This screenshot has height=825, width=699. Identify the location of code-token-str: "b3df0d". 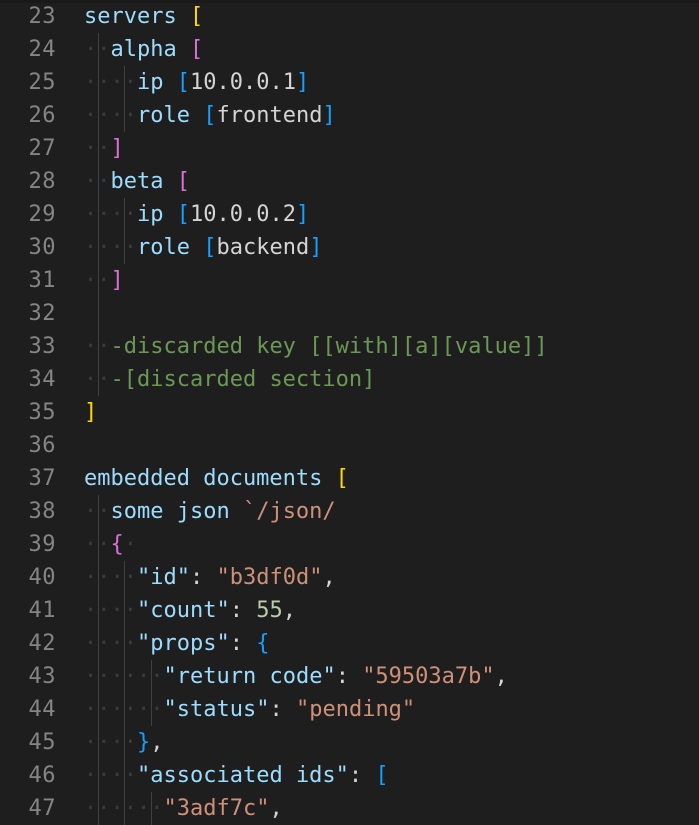
(269, 577).